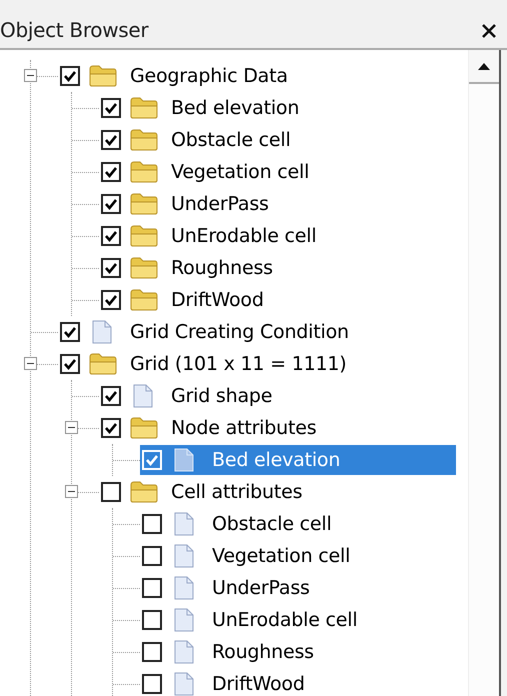 The image size is (507, 696). I want to click on tree-row: Geographic Data, so click(257, 76).